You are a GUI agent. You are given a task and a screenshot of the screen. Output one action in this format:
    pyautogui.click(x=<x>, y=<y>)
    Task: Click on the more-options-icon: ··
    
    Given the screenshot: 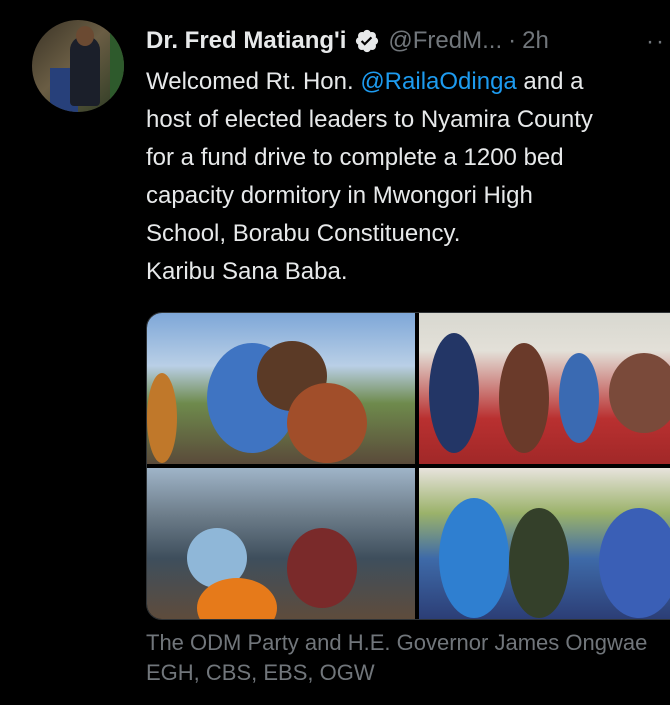 What is the action you would take?
    pyautogui.click(x=656, y=42)
    